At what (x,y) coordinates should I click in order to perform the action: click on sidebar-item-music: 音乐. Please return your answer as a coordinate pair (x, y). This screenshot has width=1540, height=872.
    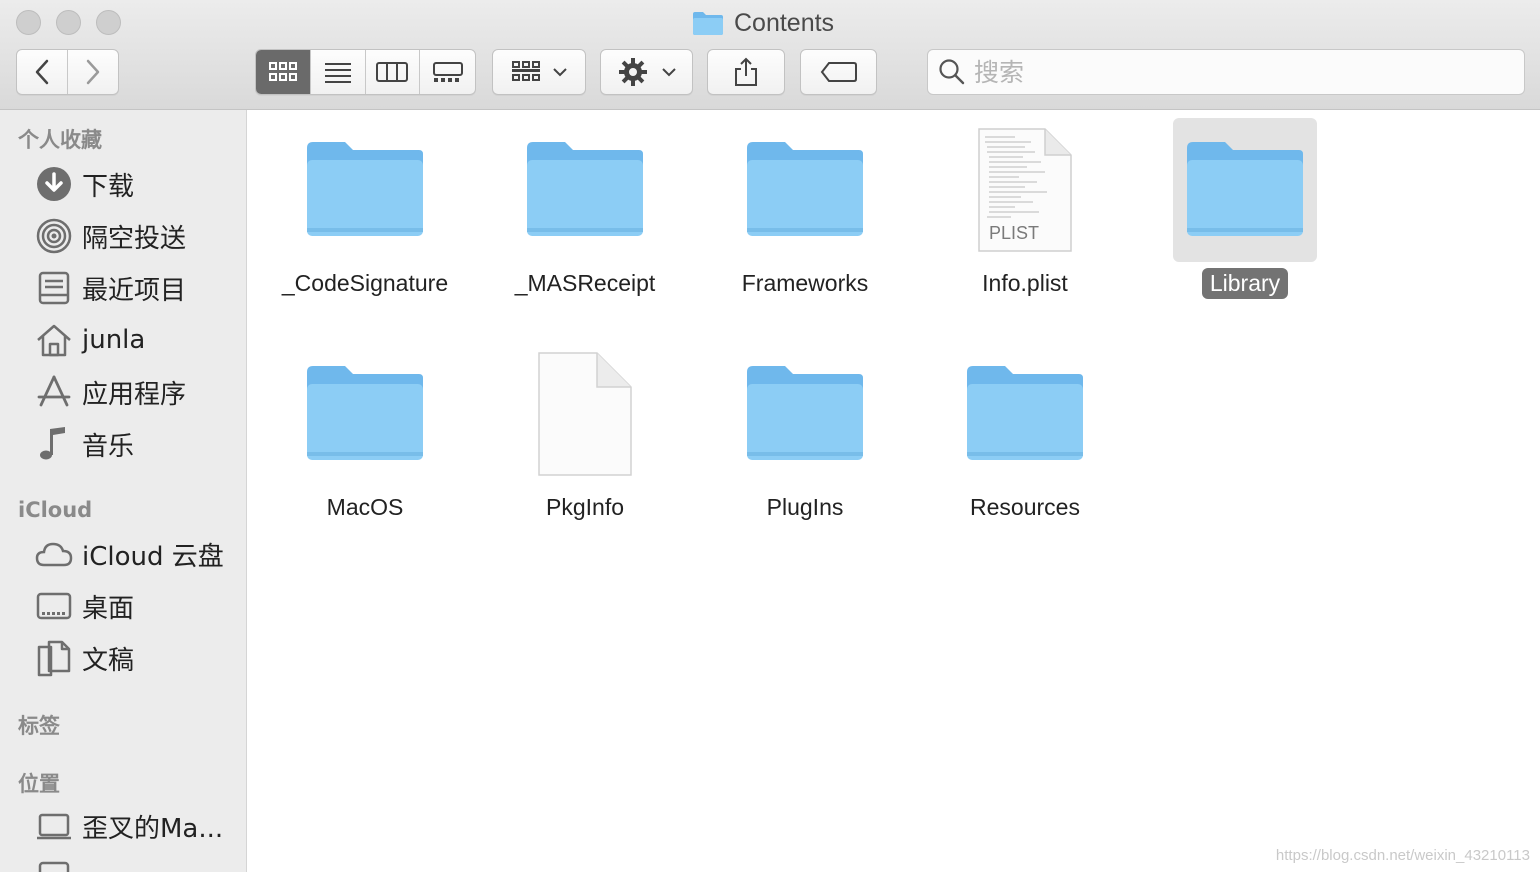
    Looking at the image, I should click on (84, 444).